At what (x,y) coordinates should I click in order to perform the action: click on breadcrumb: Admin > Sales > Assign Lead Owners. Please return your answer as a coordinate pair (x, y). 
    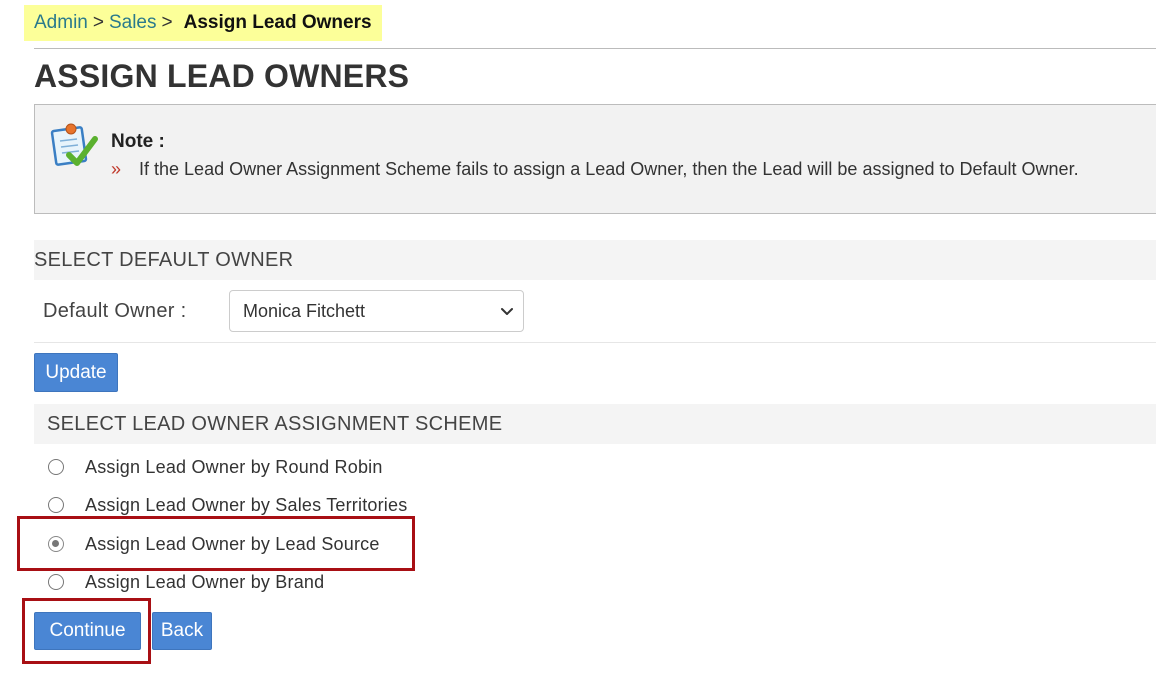
    Looking at the image, I should click on (203, 23).